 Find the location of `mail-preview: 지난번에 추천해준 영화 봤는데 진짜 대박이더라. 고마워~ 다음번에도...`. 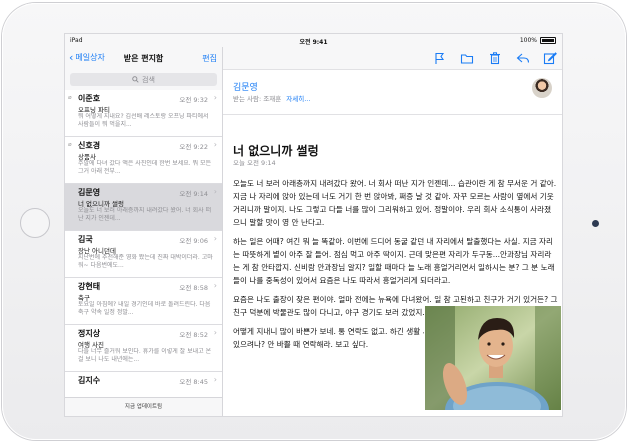

mail-preview: 지난번에 추천해준 영화 봤는데 진짜 대박이더라. 고마워~ 다음번에도... is located at coordinates (145, 261).